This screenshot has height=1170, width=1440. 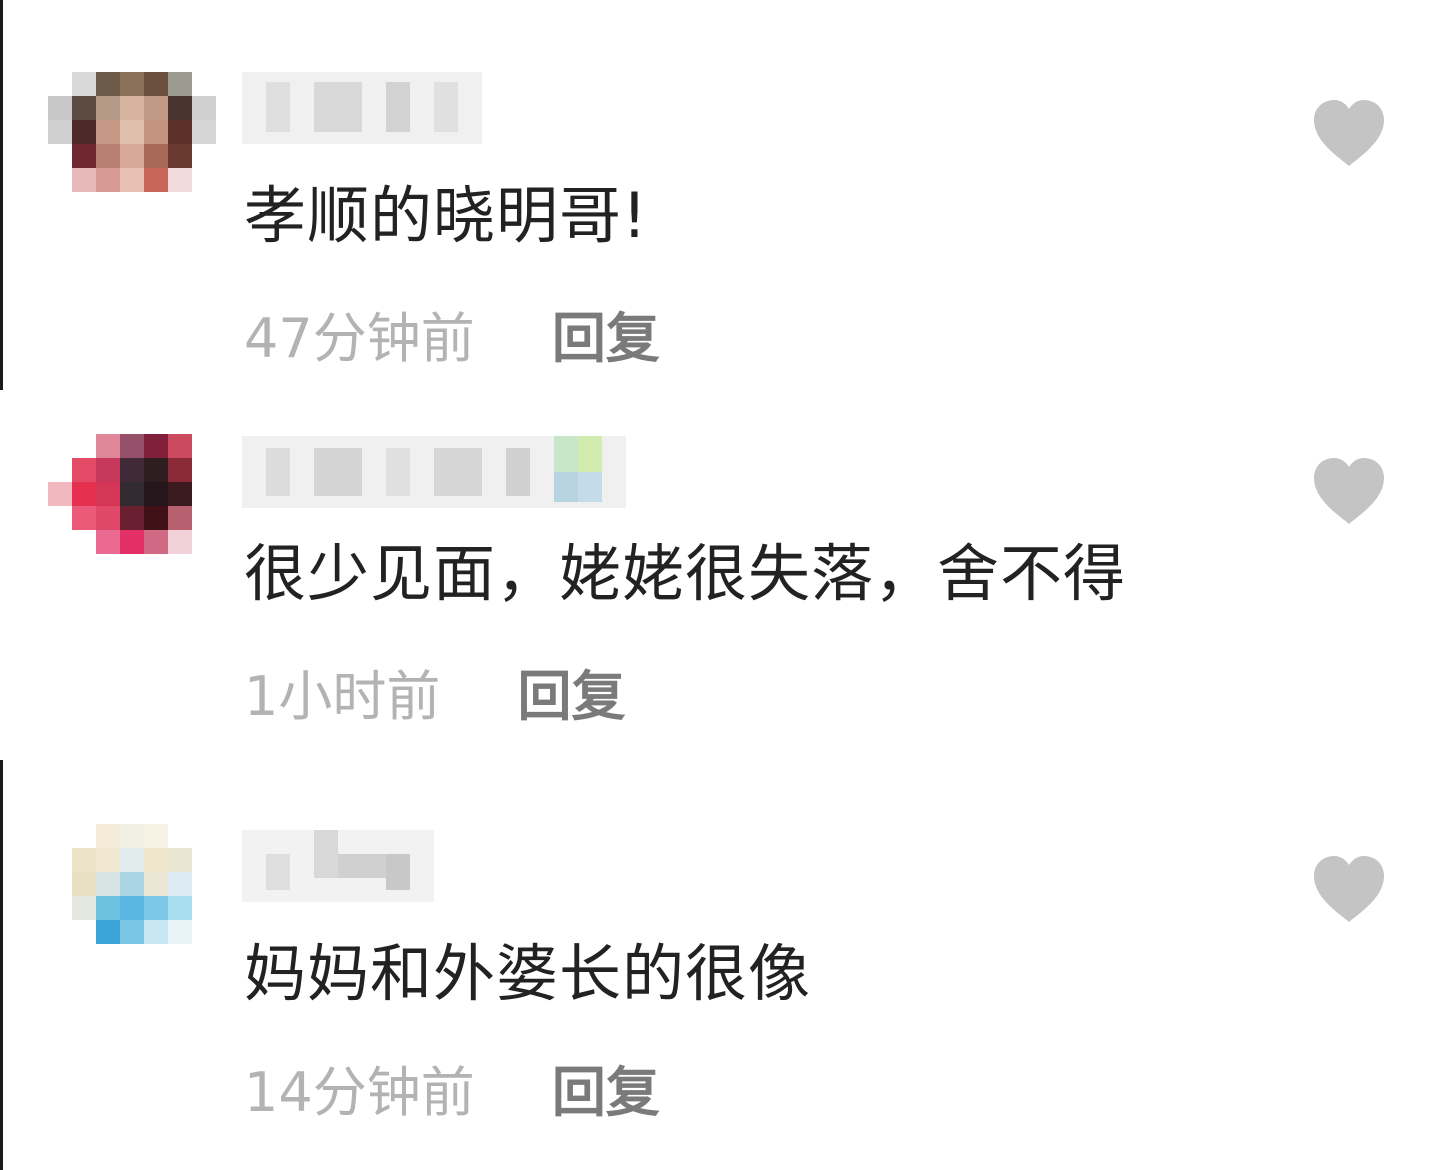 What do you see at coordinates (359, 338) in the screenshot?
I see `timestamp: 47分钟前` at bounding box center [359, 338].